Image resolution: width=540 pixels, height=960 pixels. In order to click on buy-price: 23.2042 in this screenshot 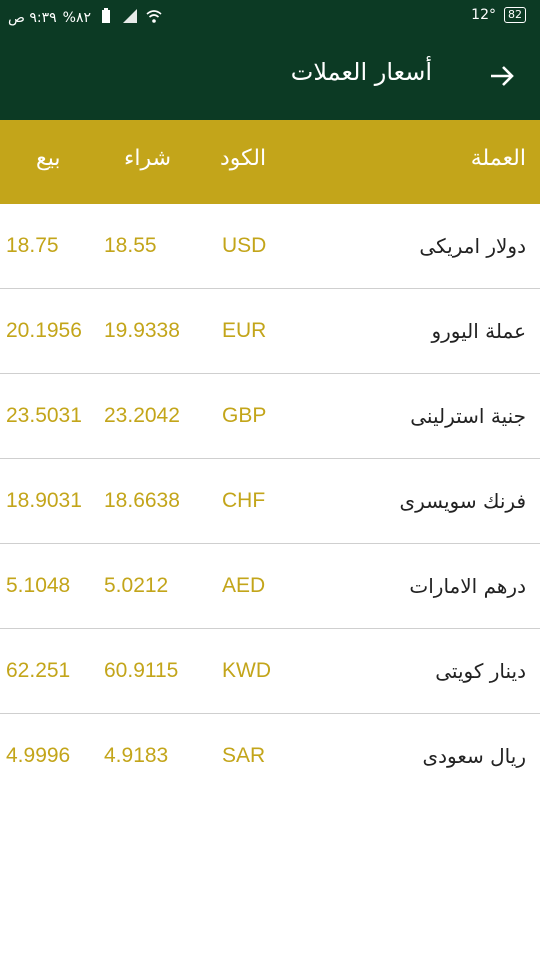, I will do `click(142, 415)`.